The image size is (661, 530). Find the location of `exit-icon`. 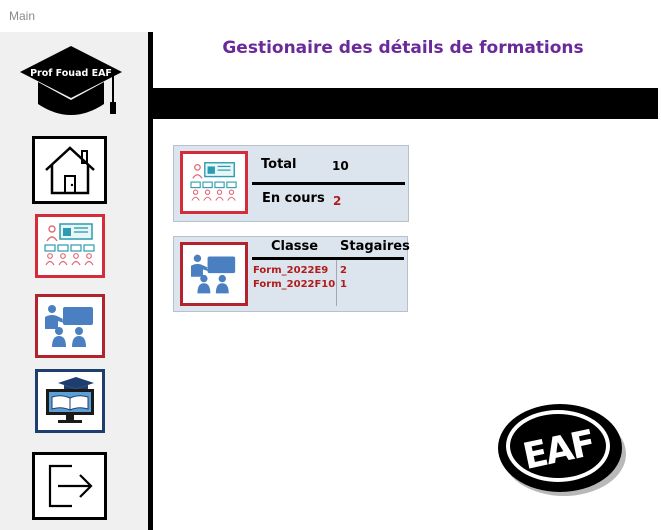

exit-icon is located at coordinates (70, 486).